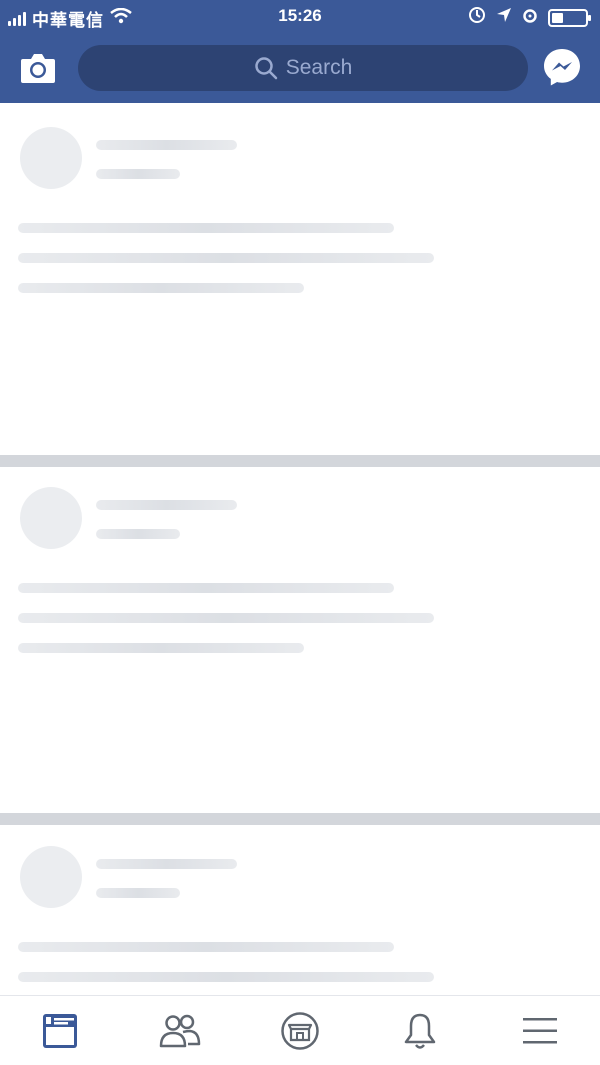 This screenshot has width=600, height=1065. I want to click on messenger-icon, so click(562, 67).